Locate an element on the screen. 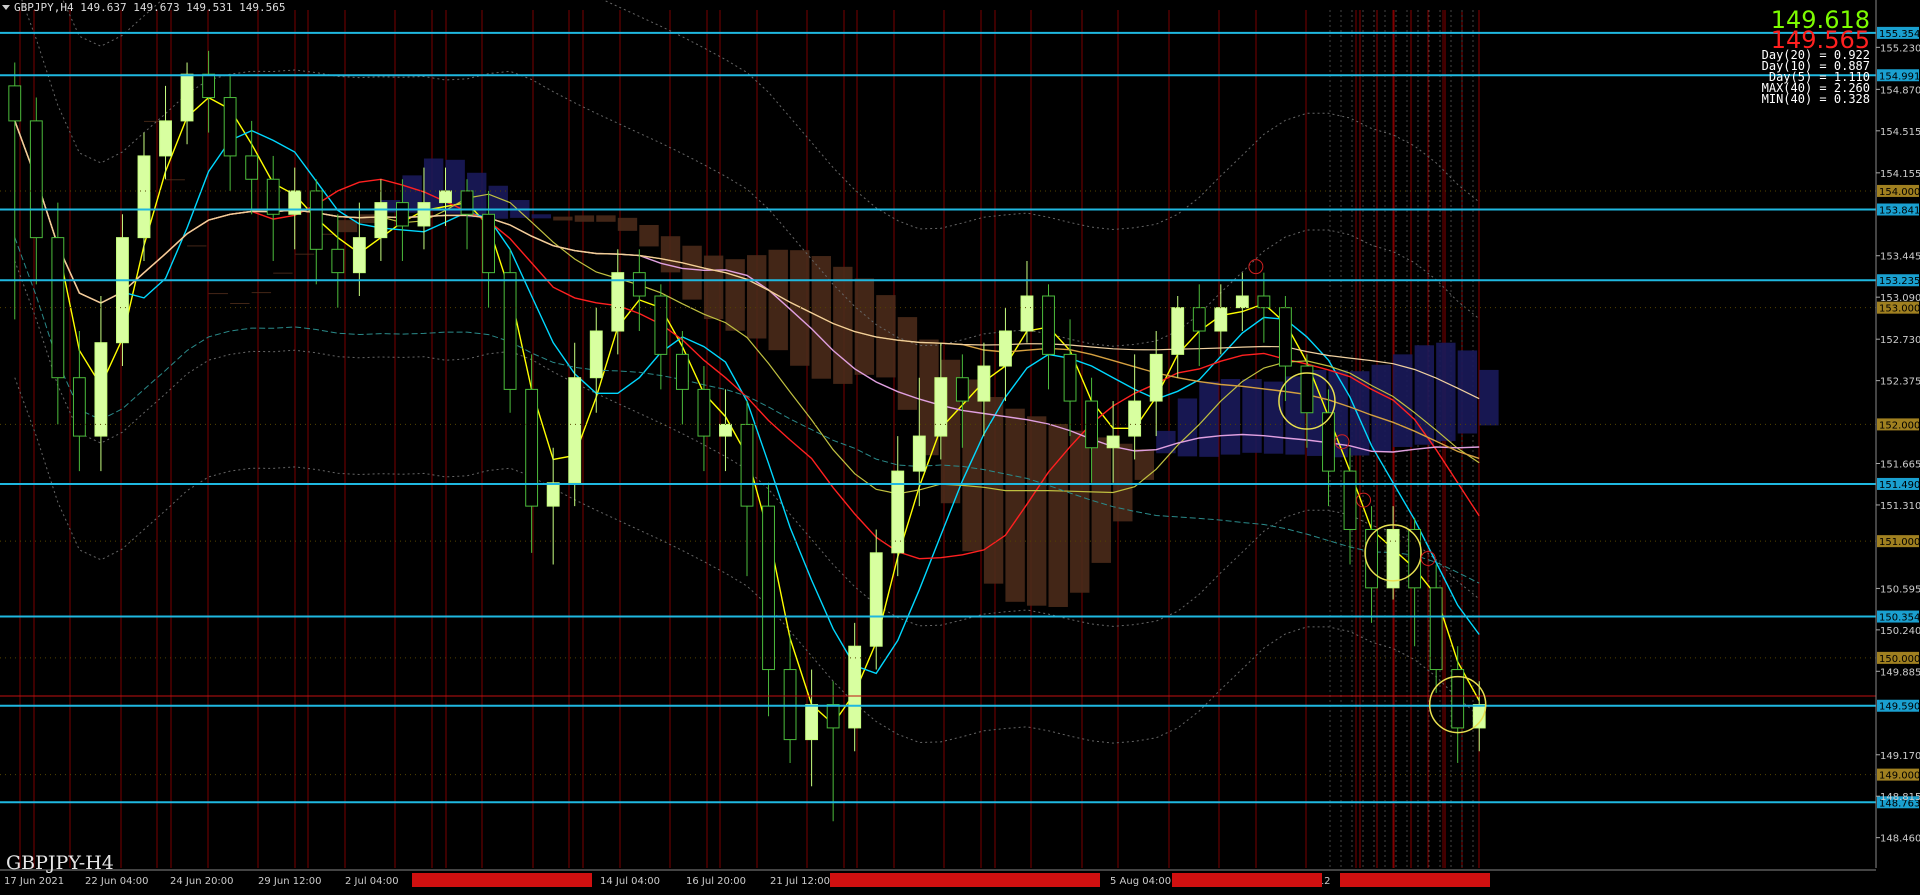  price-tick-label: 148.460 is located at coordinates (1900, 839).